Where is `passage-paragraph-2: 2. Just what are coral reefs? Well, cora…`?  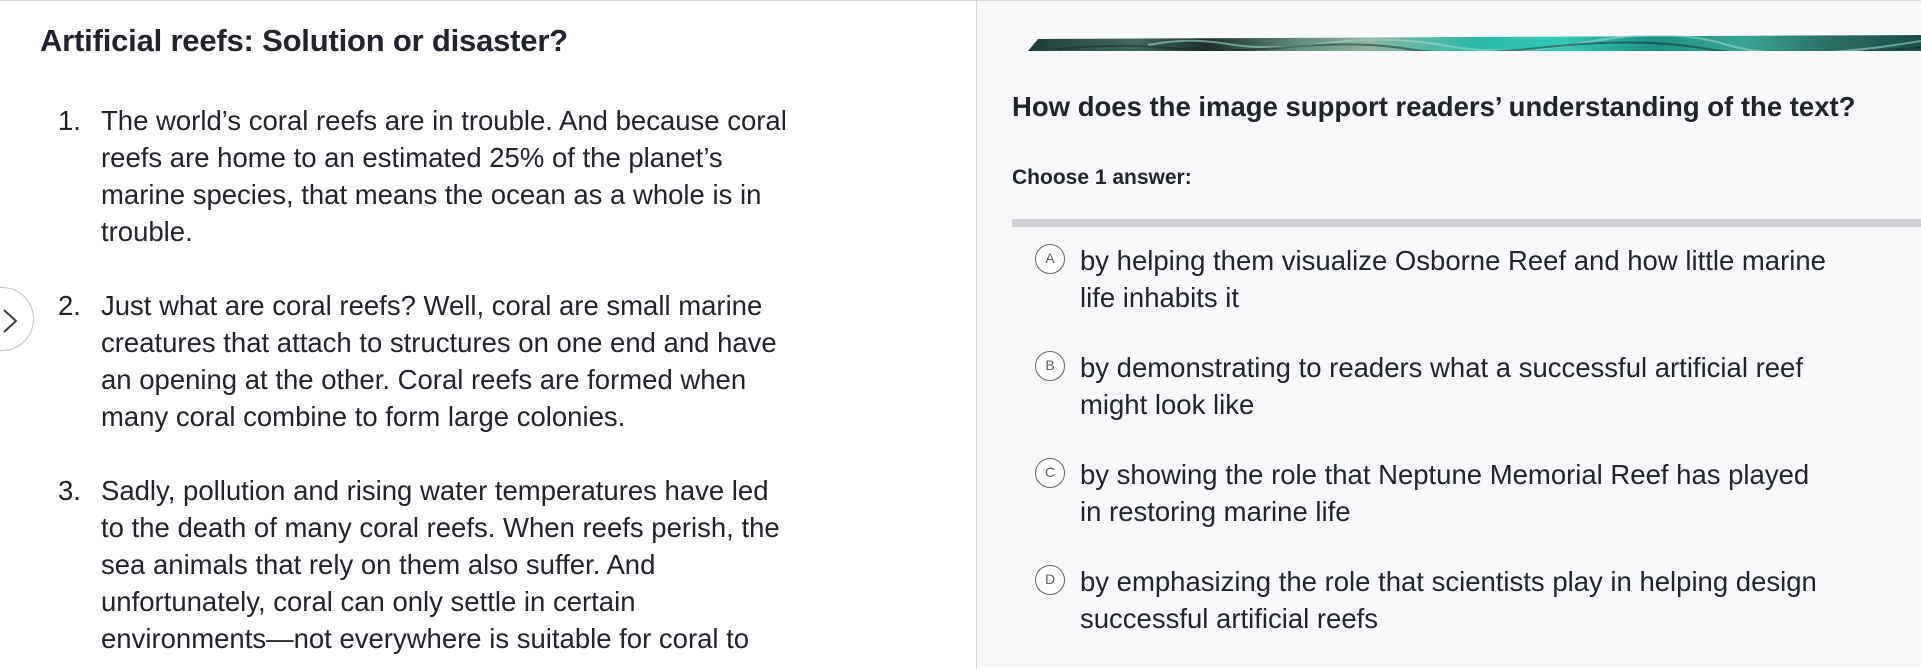 passage-paragraph-2: 2. Just what are coral reefs? Well, cora… is located at coordinates (458, 361).